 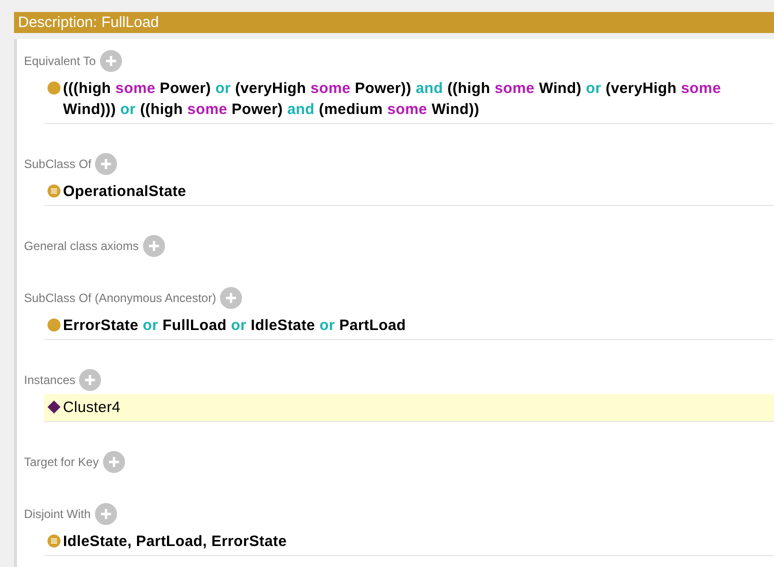 What do you see at coordinates (61, 462) in the screenshot?
I see `section-label: Target for Key` at bounding box center [61, 462].